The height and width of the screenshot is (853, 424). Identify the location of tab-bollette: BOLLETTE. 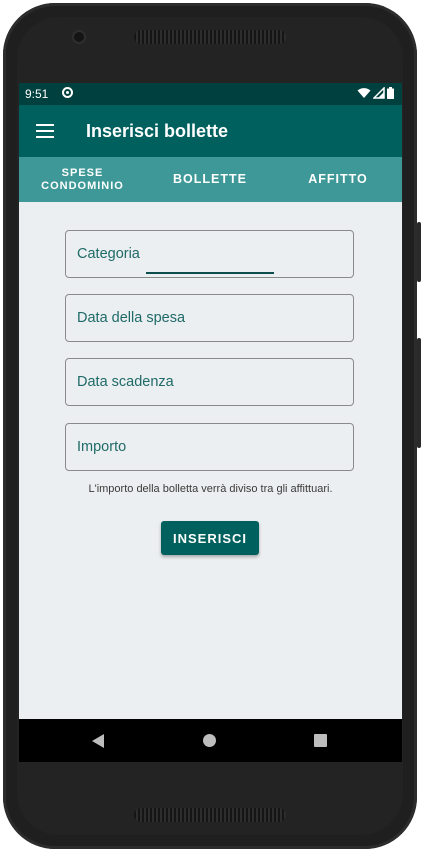
(210, 179).